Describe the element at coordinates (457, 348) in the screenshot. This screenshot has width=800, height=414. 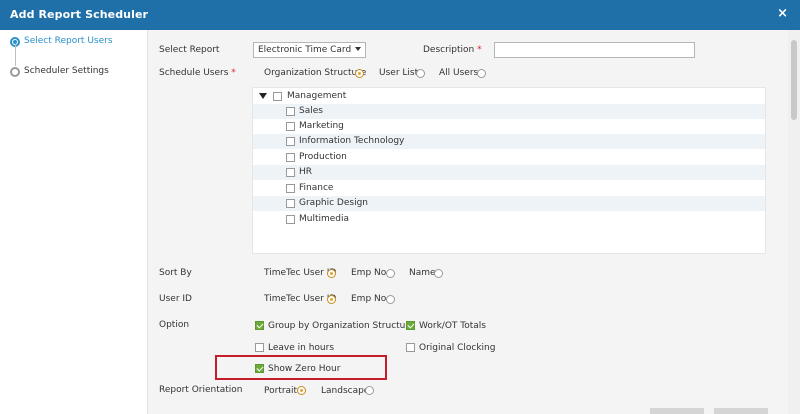
I see `label-original-clocking: Original Clocking` at that location.